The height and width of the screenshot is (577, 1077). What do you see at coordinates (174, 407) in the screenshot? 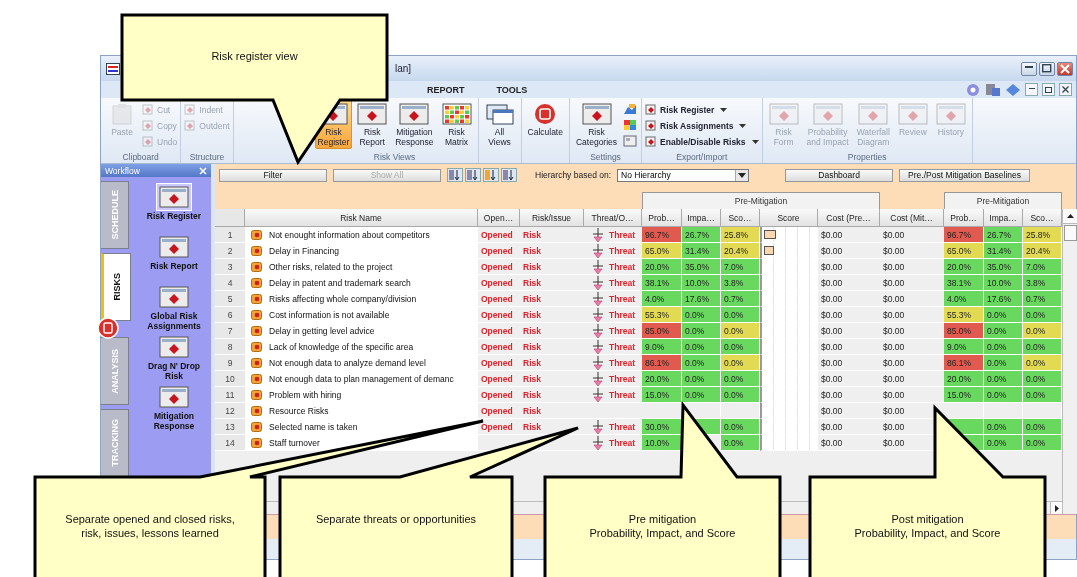
I see `workflow-item: Mitigation Response` at bounding box center [174, 407].